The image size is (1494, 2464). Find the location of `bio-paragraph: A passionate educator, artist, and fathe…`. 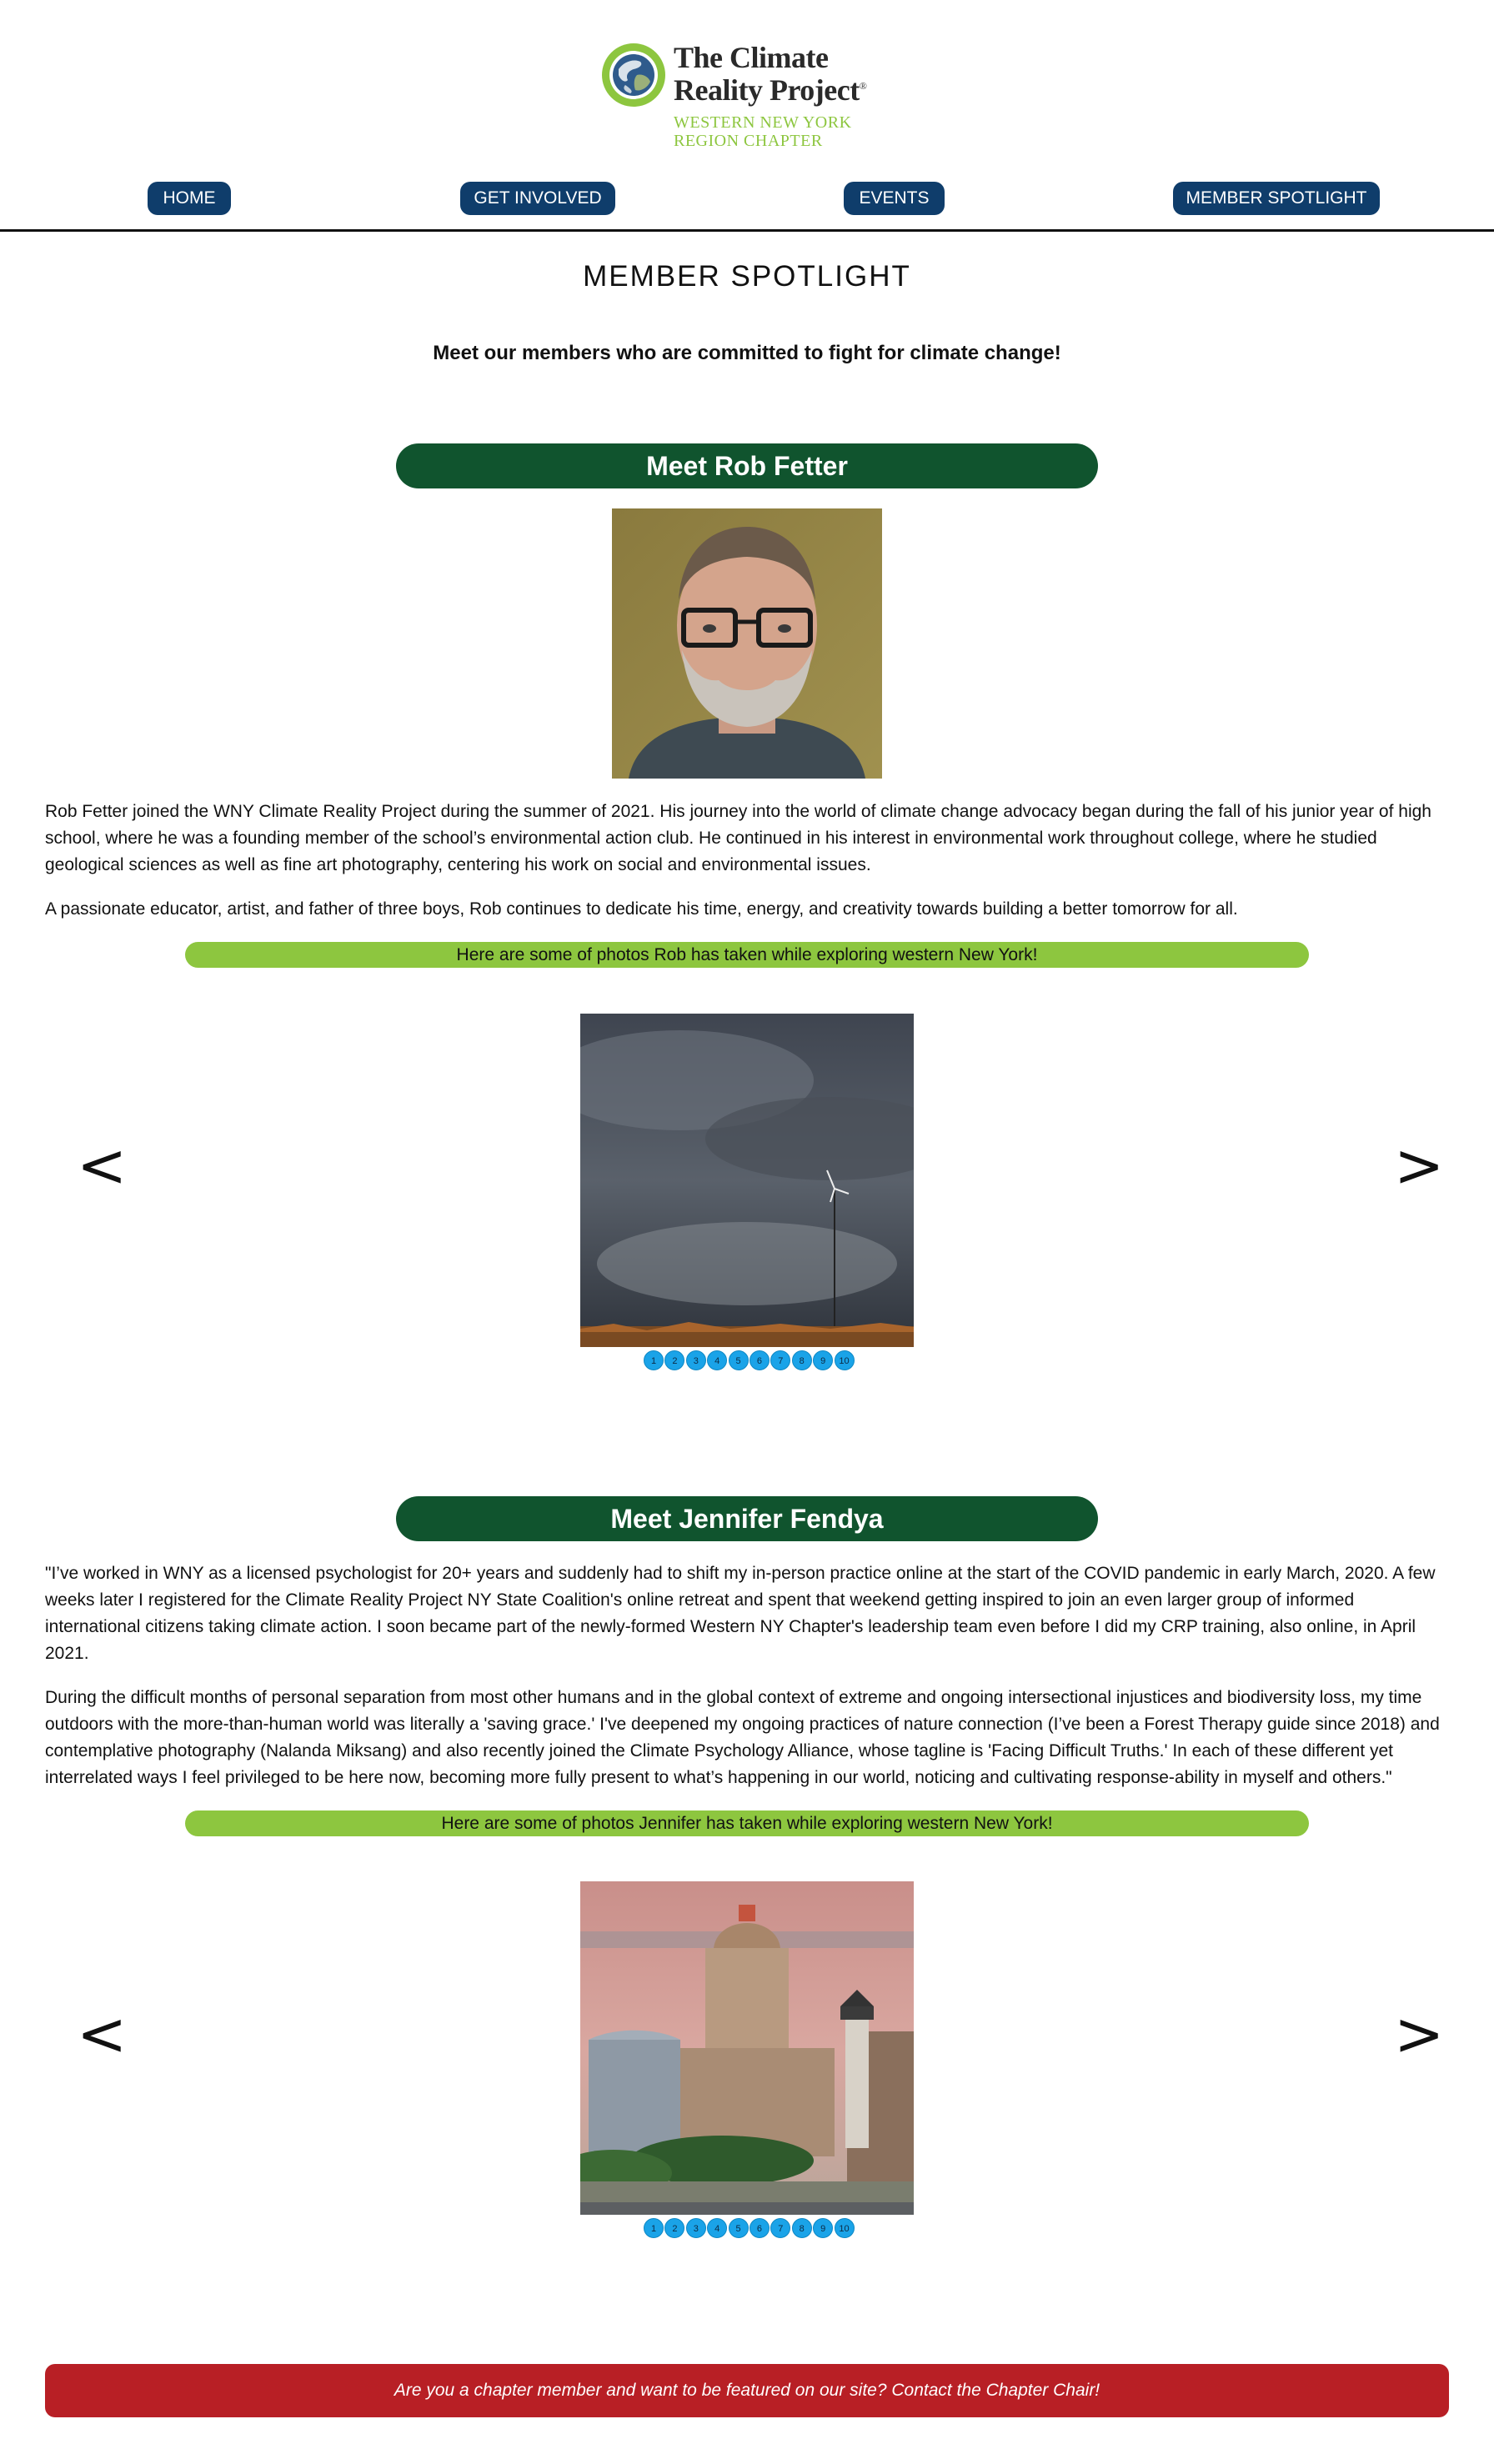

bio-paragraph: A passionate educator, artist, and fathe… is located at coordinates (641, 909).